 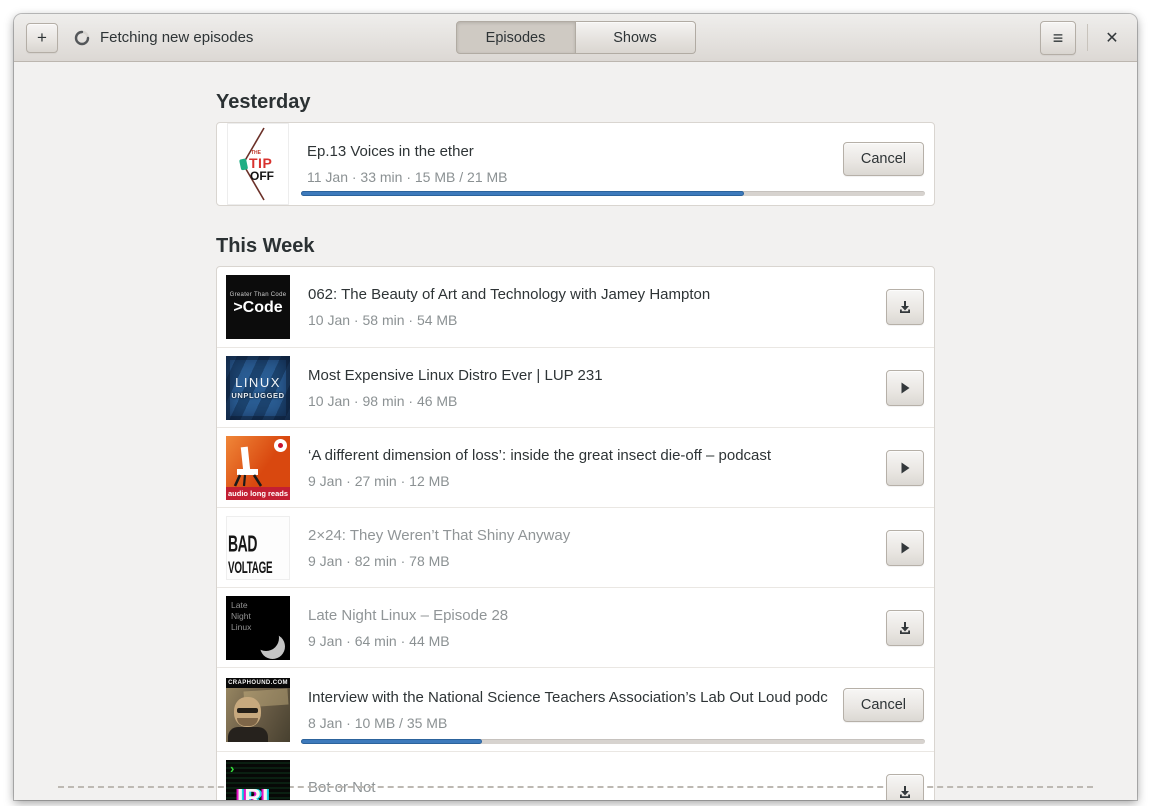 What do you see at coordinates (258, 387) in the screenshot?
I see `podcast-cover-linux-unplugged: LINUX UNPLUGGED` at bounding box center [258, 387].